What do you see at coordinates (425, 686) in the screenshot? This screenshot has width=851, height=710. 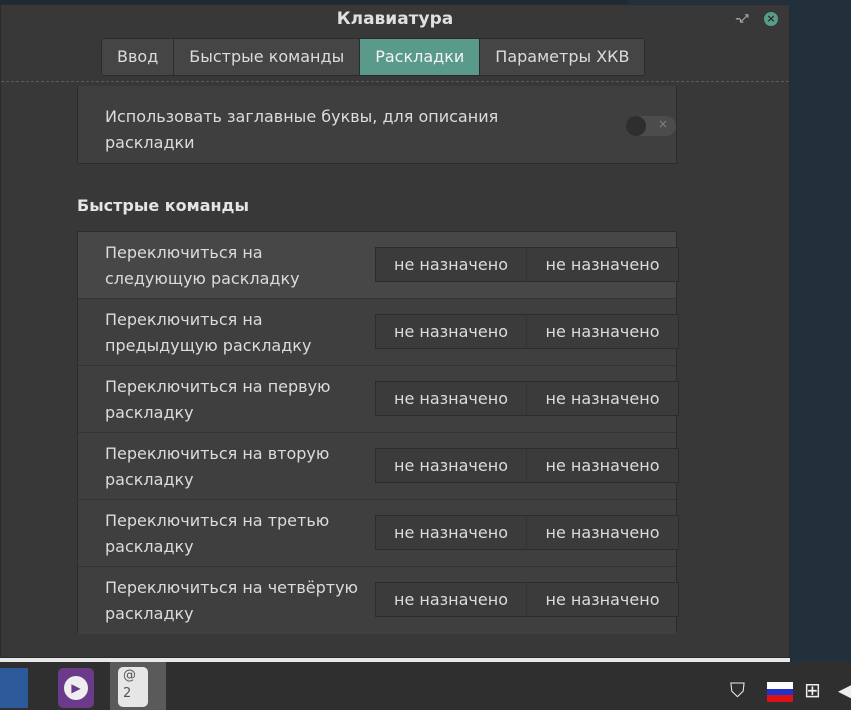 I see `taskbar: ▶ @ 2 ⛉ ⊞ ◀` at bounding box center [425, 686].